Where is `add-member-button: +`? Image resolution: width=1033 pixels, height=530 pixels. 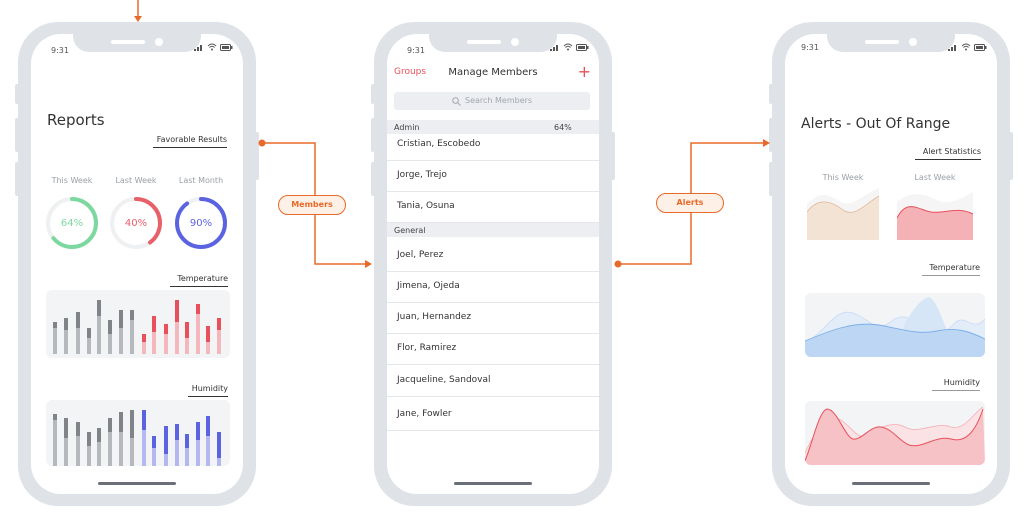
add-member-button: + is located at coordinates (584, 72).